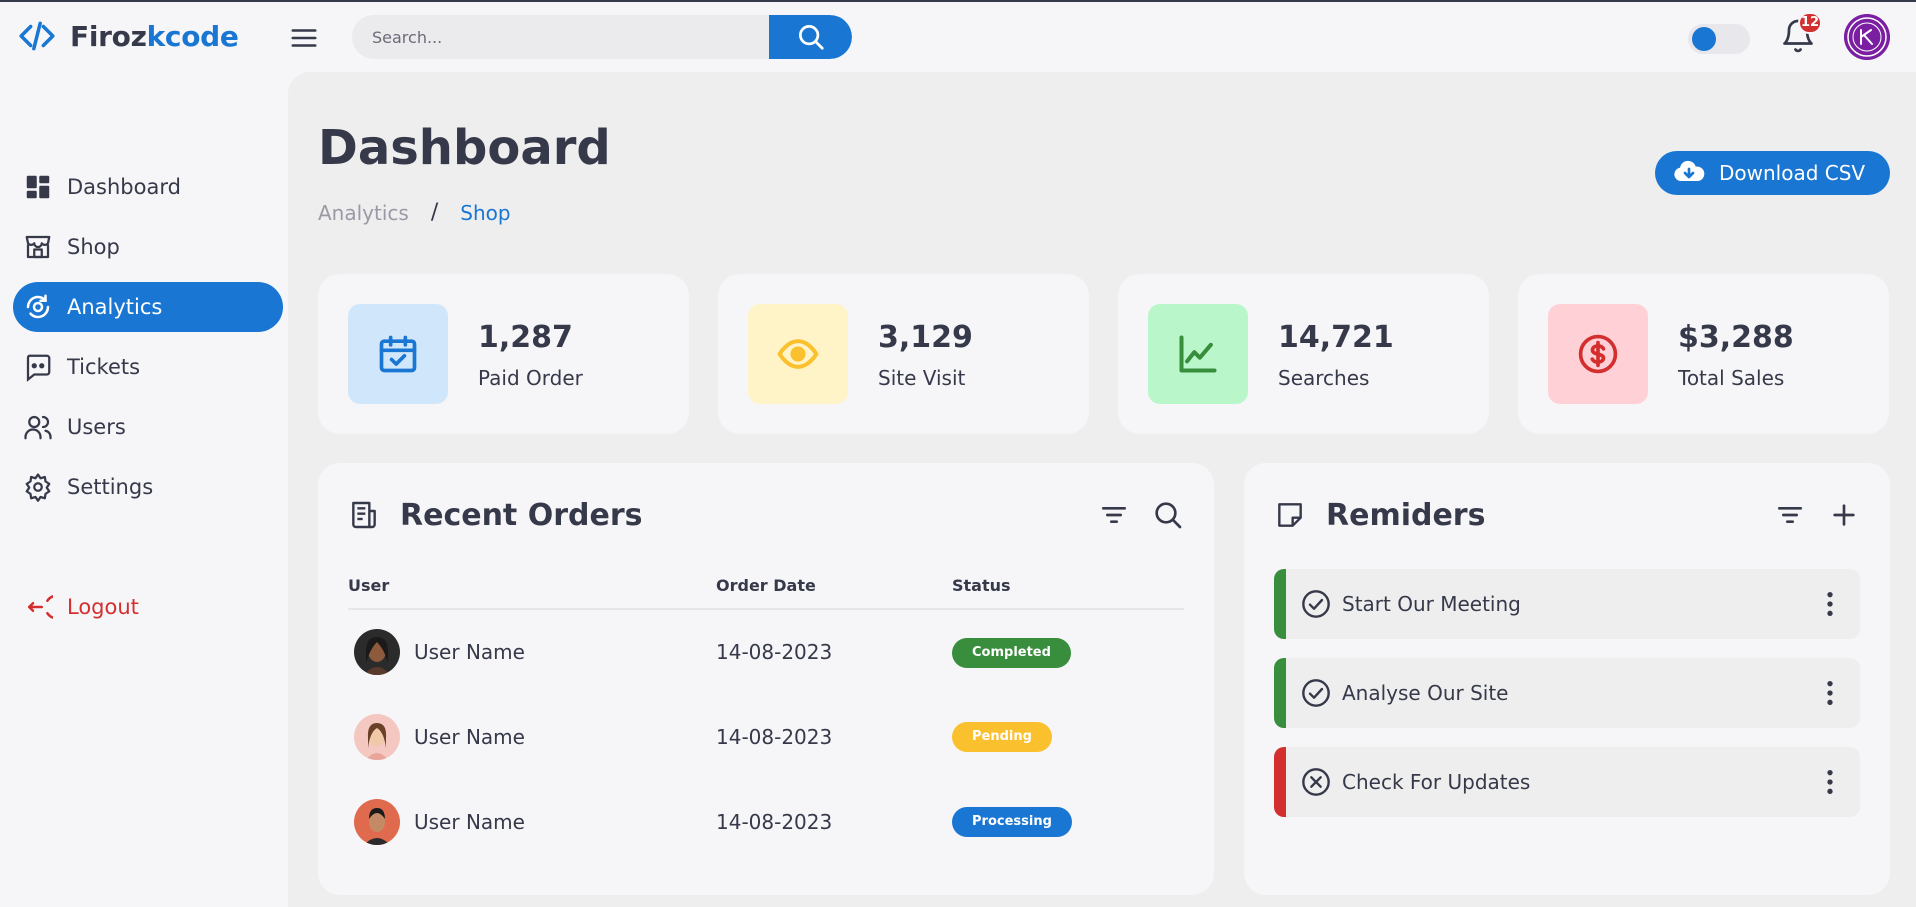 Image resolution: width=1916 pixels, height=907 pixels. I want to click on add-icon, so click(1844, 515).